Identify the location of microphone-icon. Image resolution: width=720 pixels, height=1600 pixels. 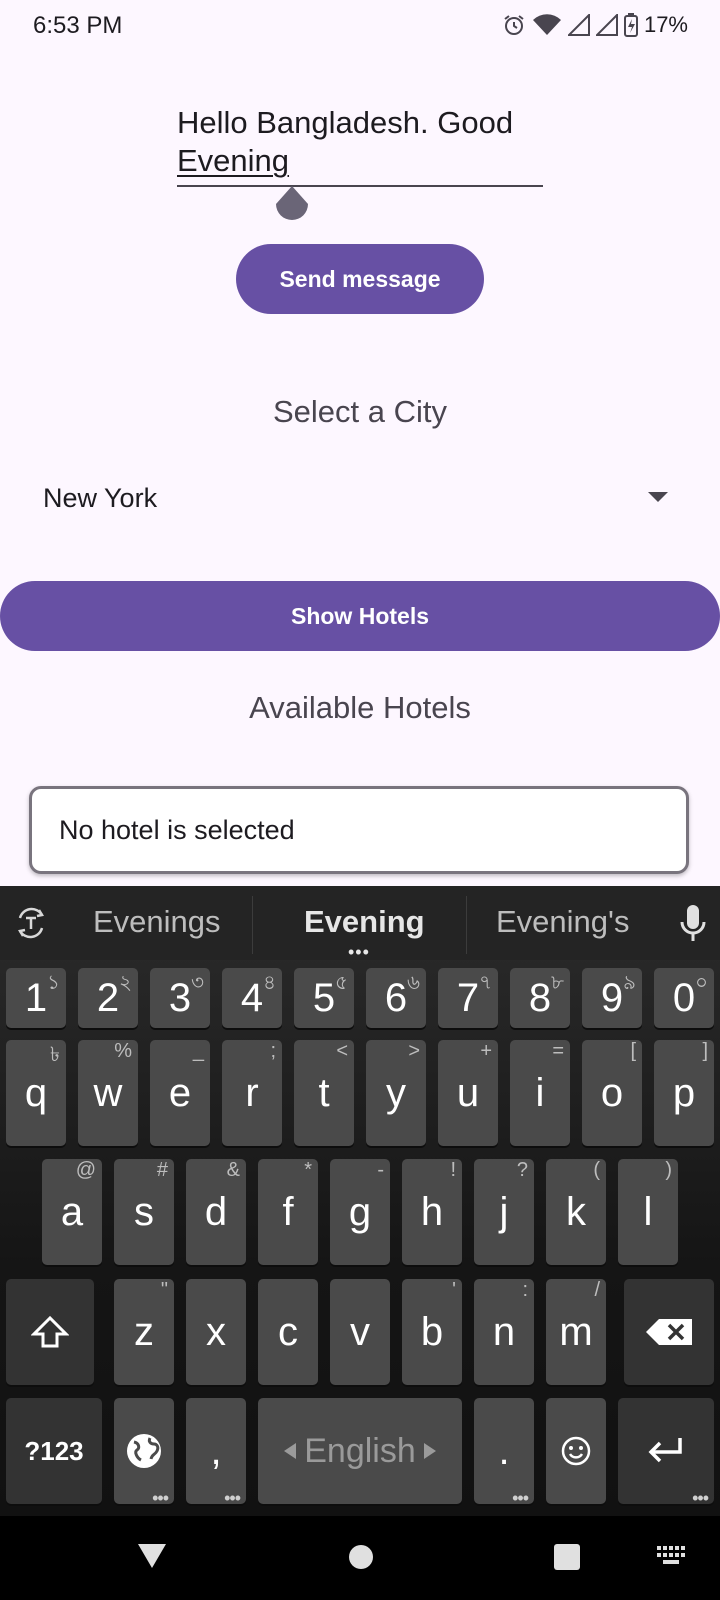
(693, 924).